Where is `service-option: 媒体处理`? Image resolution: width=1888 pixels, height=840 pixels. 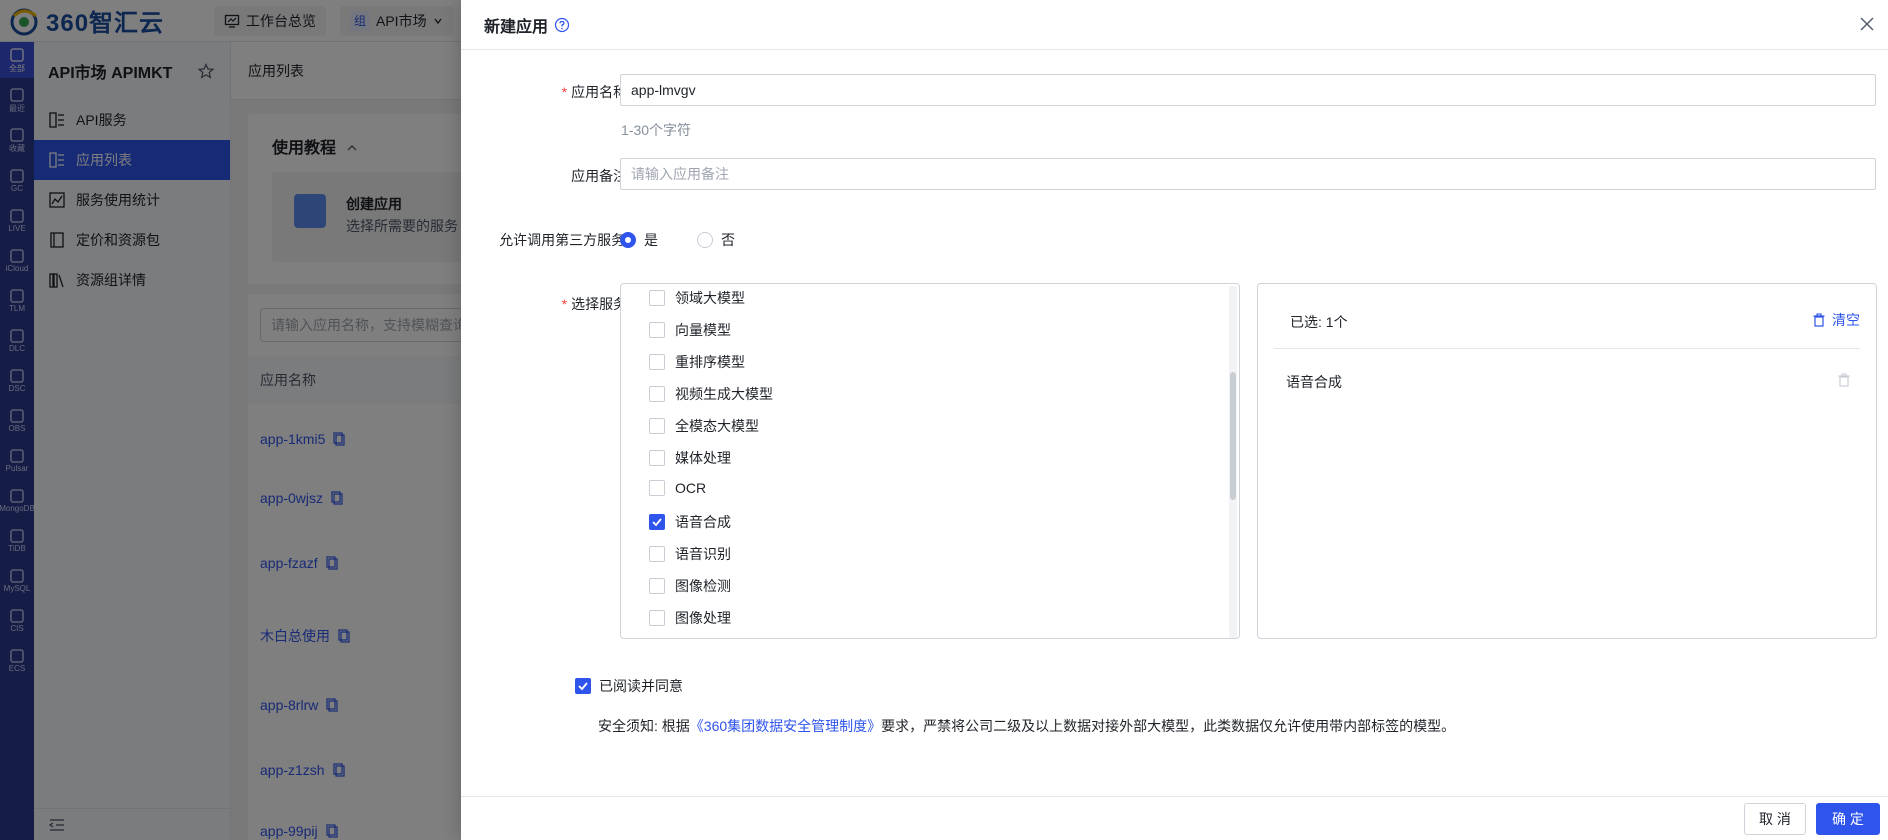
service-option: 媒体处理 is located at coordinates (690, 458).